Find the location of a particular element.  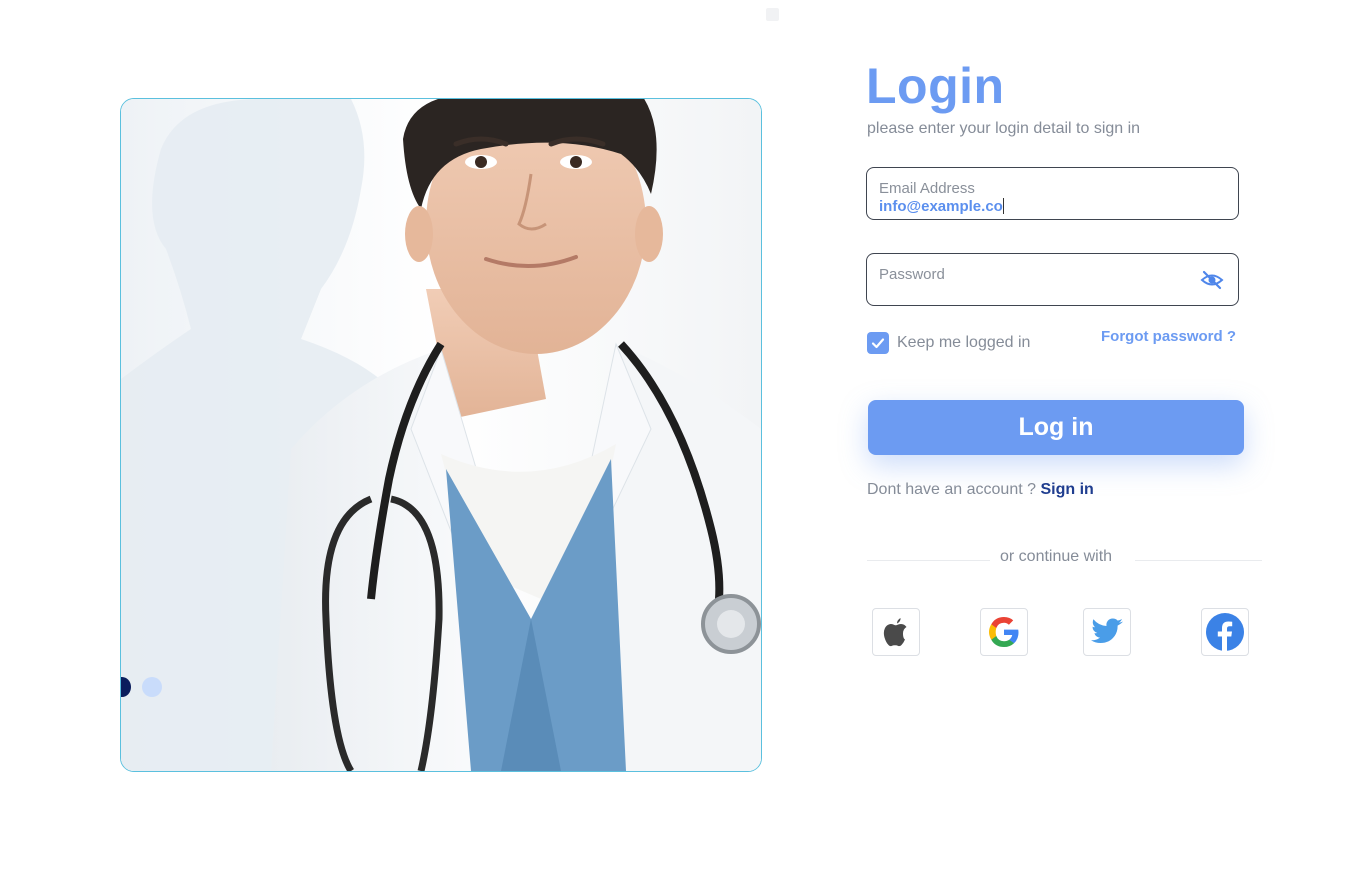

check-icon is located at coordinates (878, 343).